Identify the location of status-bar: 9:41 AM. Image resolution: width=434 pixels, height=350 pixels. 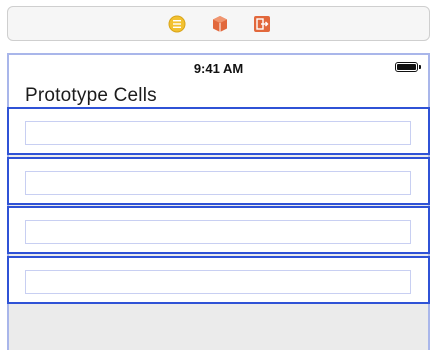
(218, 67).